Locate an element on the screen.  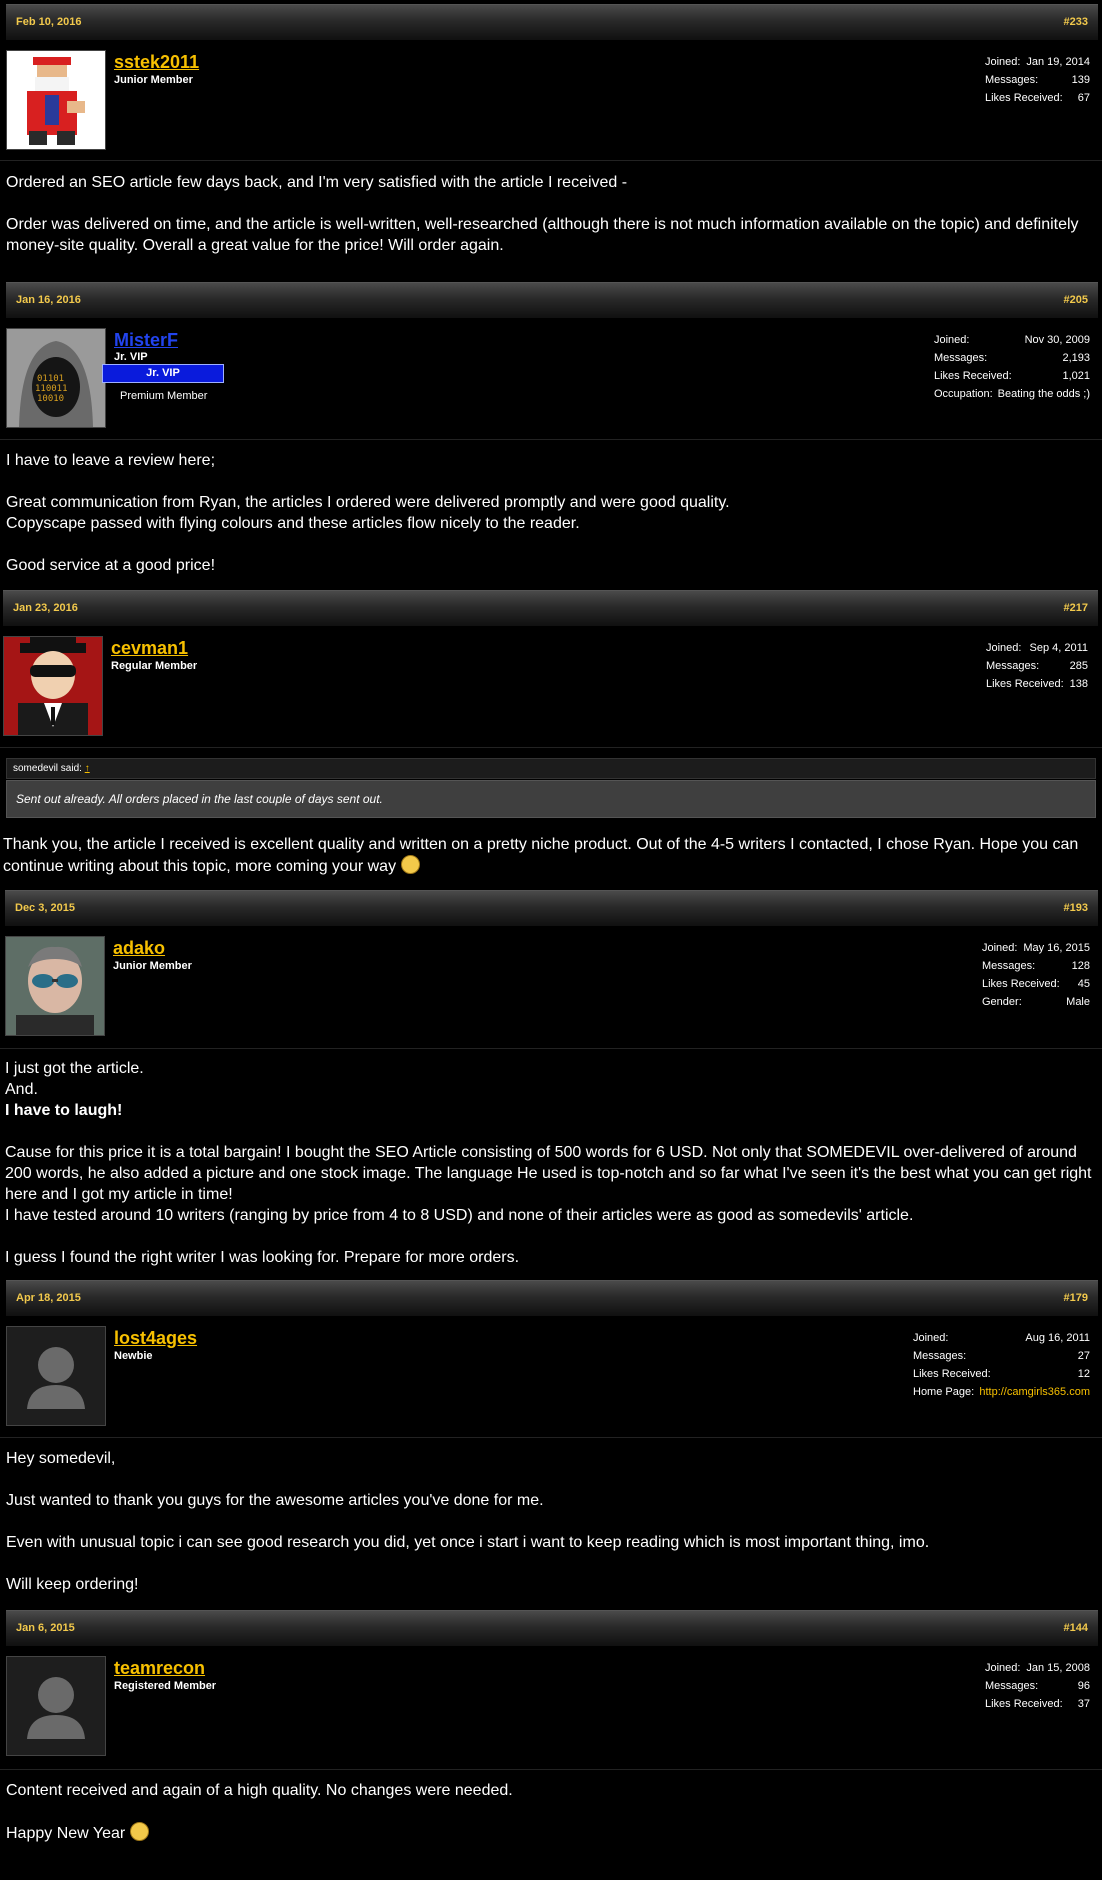
default-user-avatar-icon is located at coordinates (56, 1706).